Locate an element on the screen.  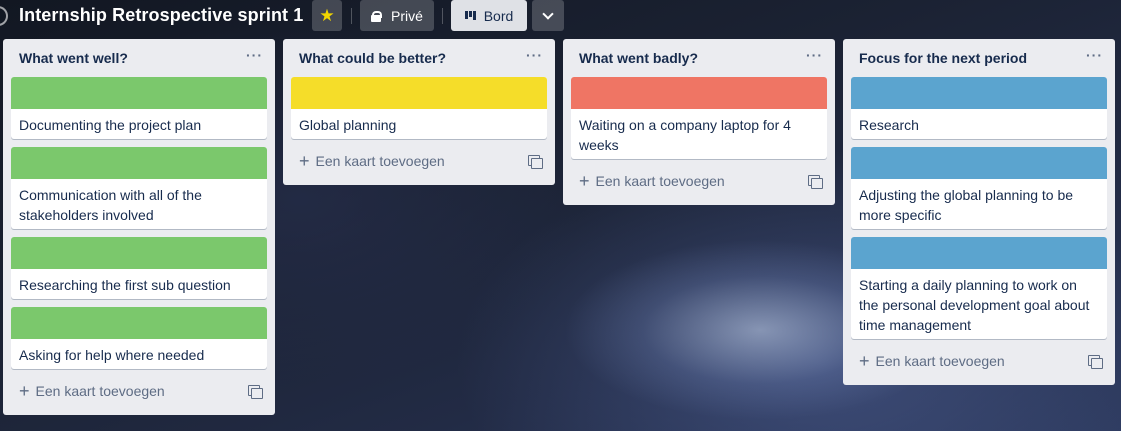
visibility-label: Privé is located at coordinates (407, 15).